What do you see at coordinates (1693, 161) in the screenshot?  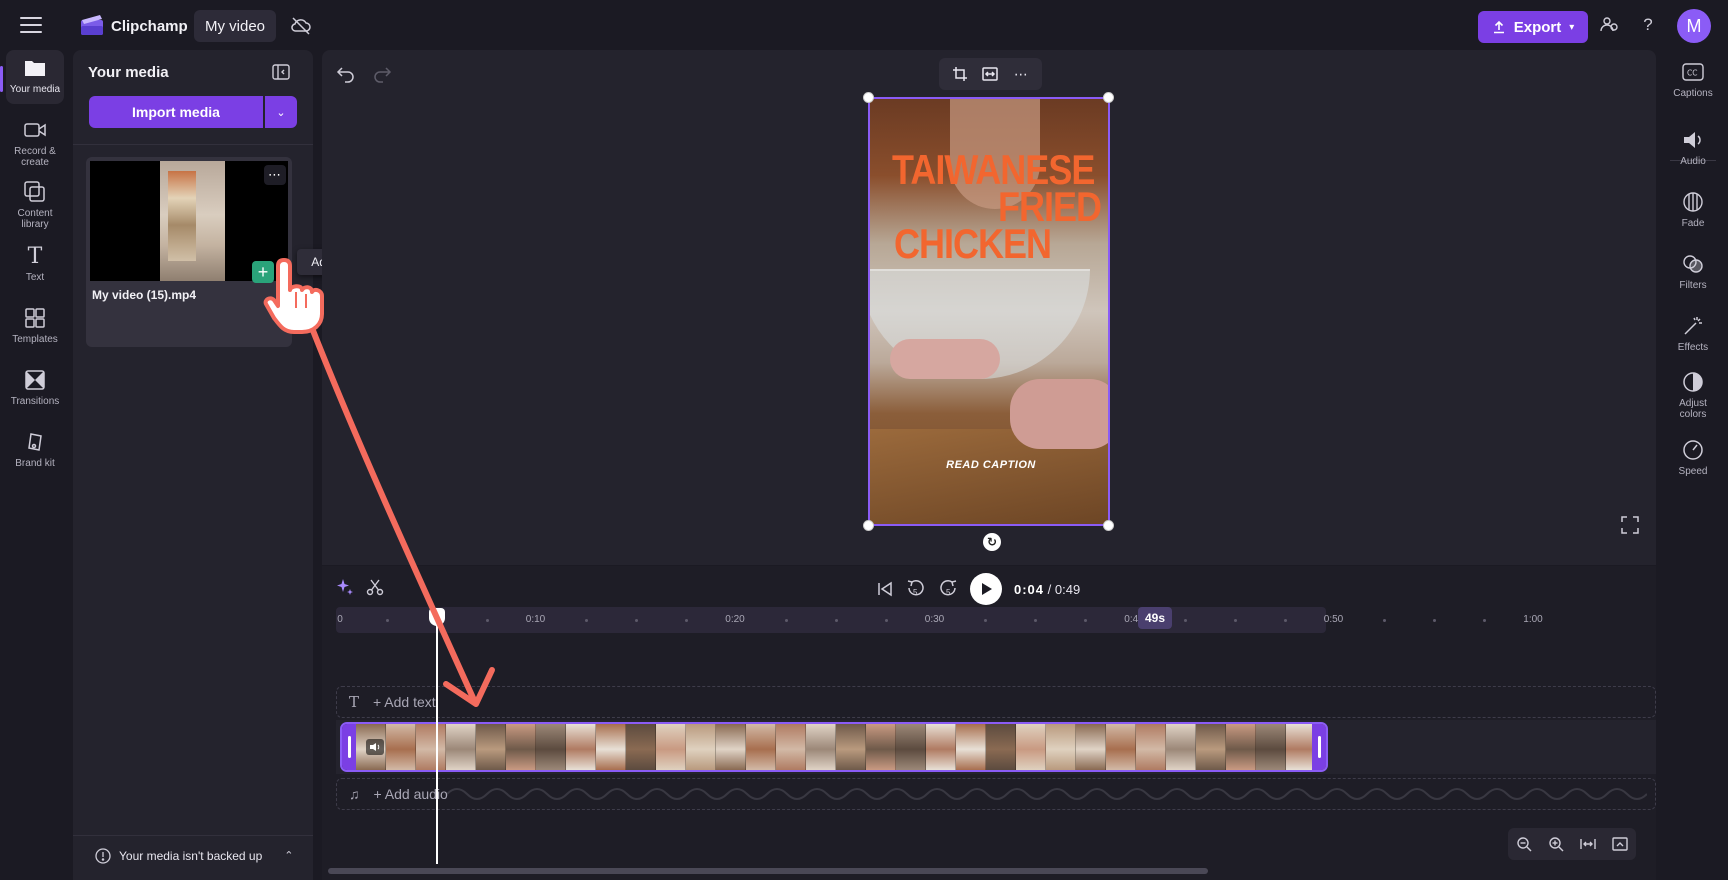 I see `tool-label: Audio` at bounding box center [1693, 161].